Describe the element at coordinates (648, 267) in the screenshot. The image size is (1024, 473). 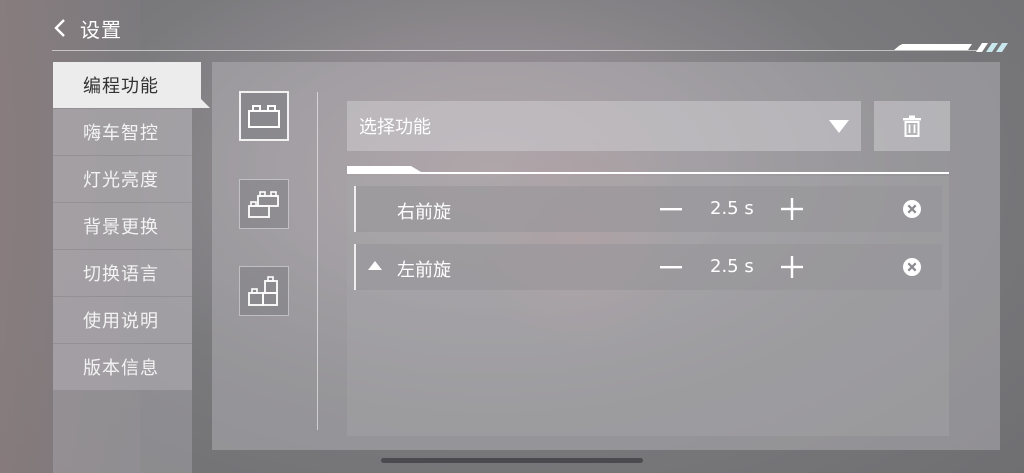
I see `list-item: 左前旋 2.5 s` at that location.